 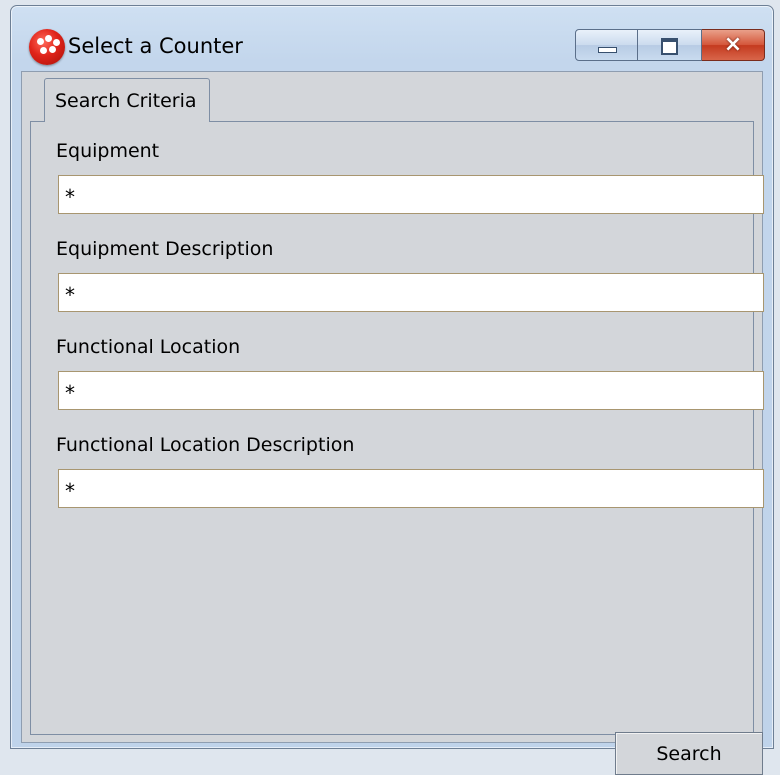 I want to click on close-icon: ×, so click(x=733, y=44).